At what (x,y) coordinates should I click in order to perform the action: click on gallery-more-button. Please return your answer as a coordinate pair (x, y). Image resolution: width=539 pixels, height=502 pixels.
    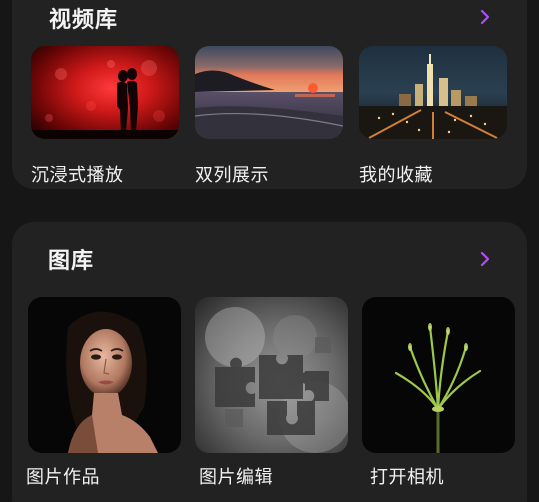
    Looking at the image, I should click on (485, 259).